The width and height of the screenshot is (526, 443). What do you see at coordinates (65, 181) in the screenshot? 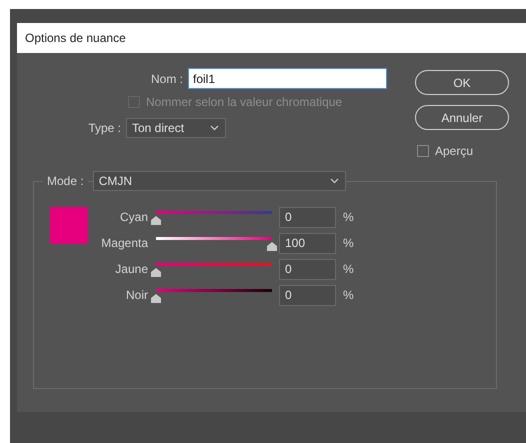
I see `mode-label: Mode :` at bounding box center [65, 181].